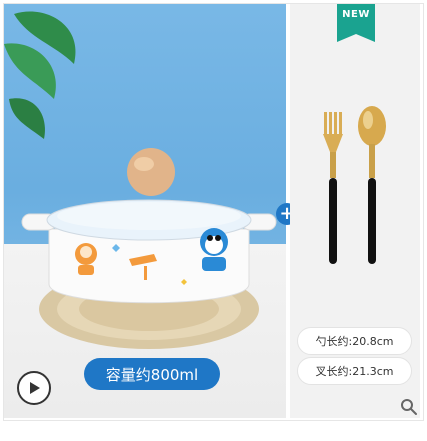  I want to click on spoon-length-spec: 勺长约:20.8cm, so click(354, 341).